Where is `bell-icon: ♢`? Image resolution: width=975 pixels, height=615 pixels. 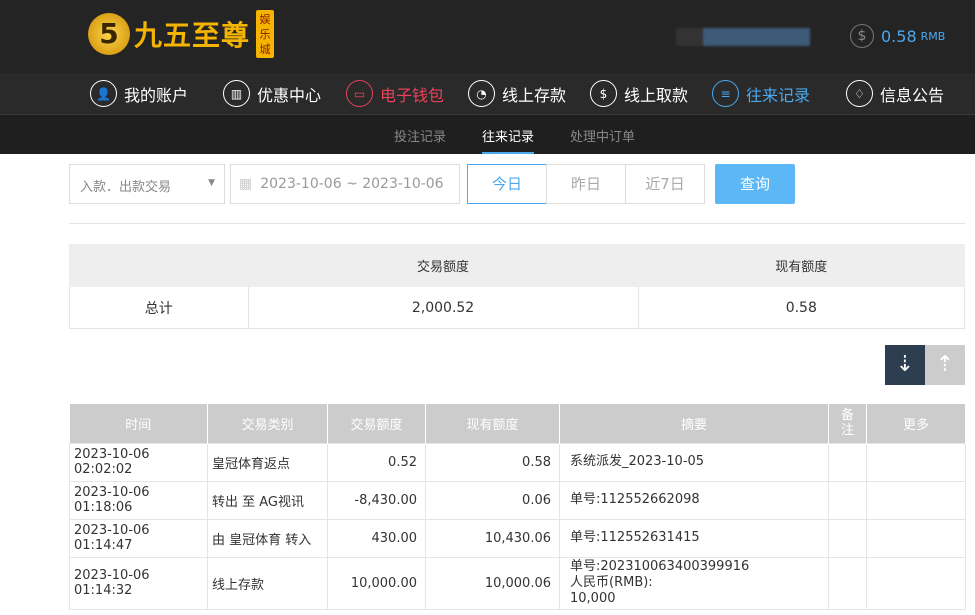 bell-icon: ♢ is located at coordinates (859, 93).